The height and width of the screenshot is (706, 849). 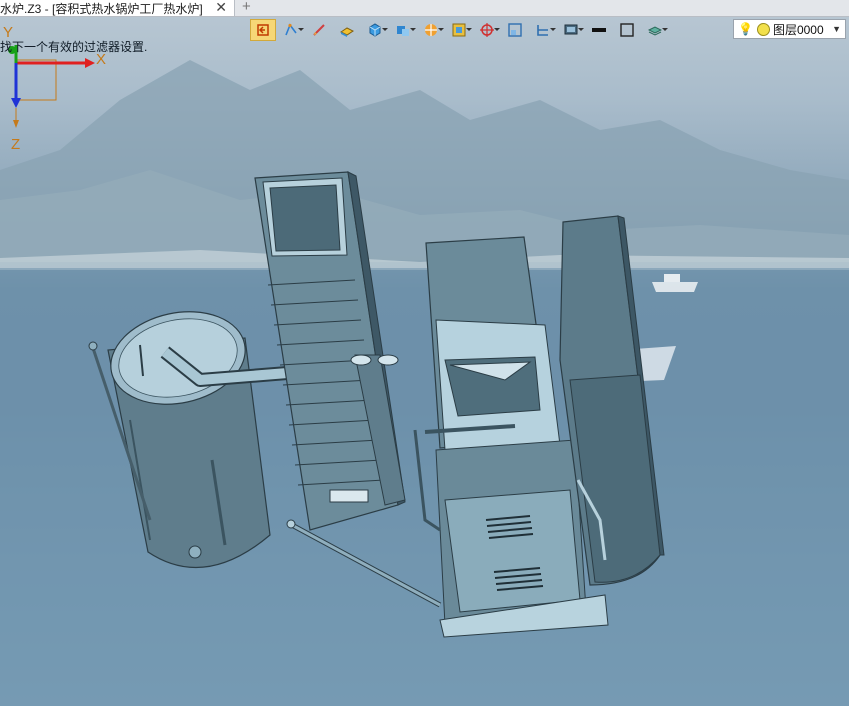 I want to click on pick-filter-button, so click(x=263, y=30).